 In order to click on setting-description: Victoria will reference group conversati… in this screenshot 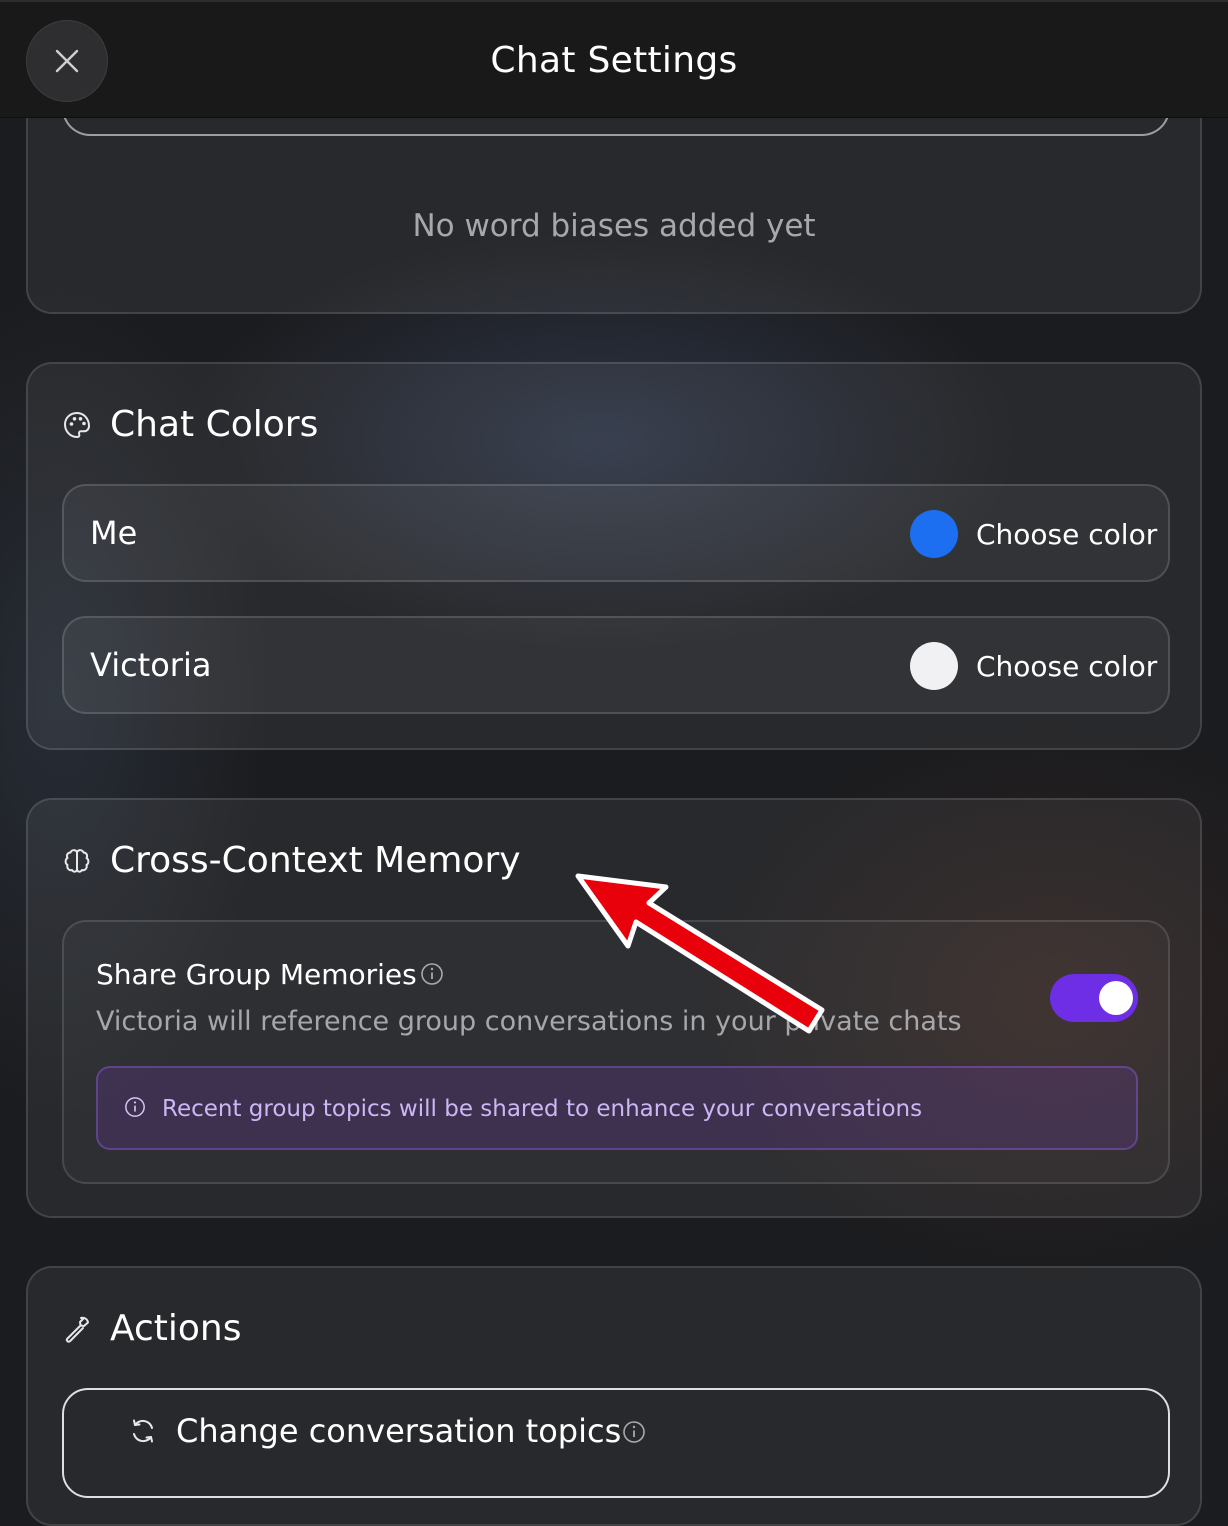, I will do `click(529, 1021)`.